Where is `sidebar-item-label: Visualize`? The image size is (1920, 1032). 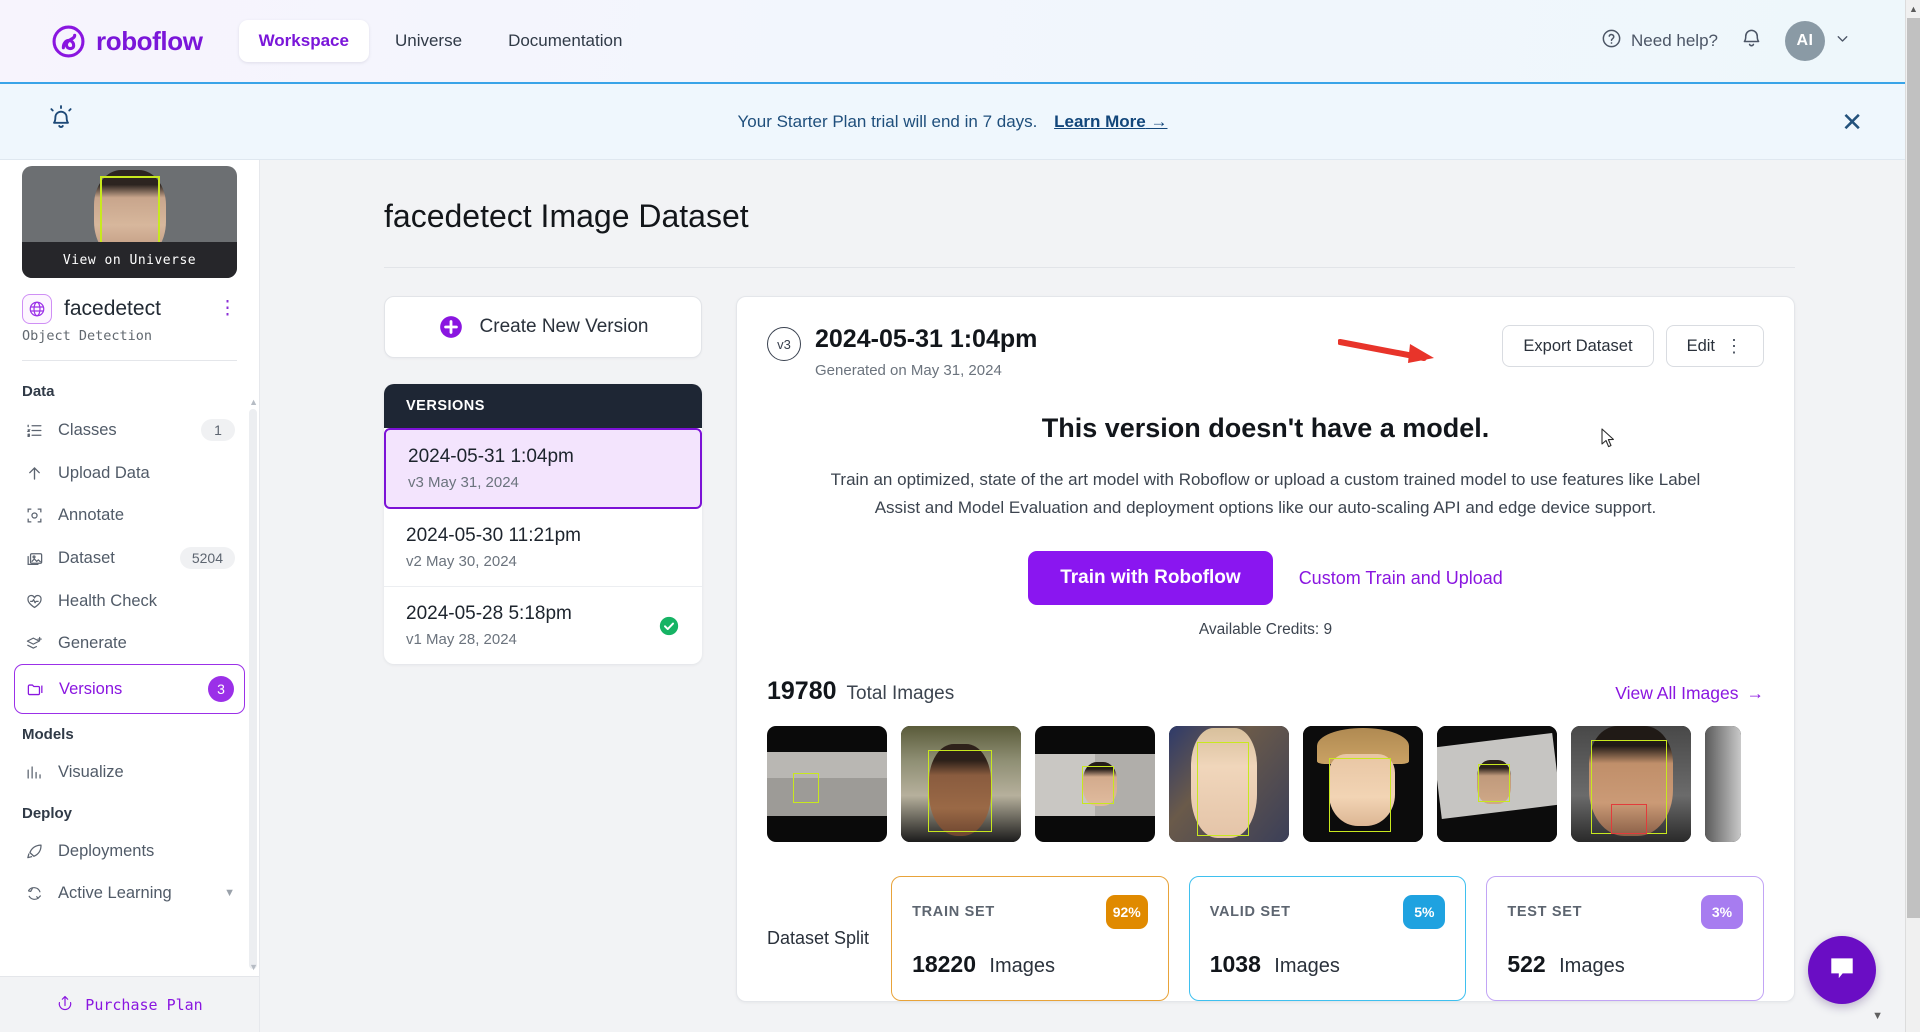
sidebar-item-label: Visualize is located at coordinates (91, 771).